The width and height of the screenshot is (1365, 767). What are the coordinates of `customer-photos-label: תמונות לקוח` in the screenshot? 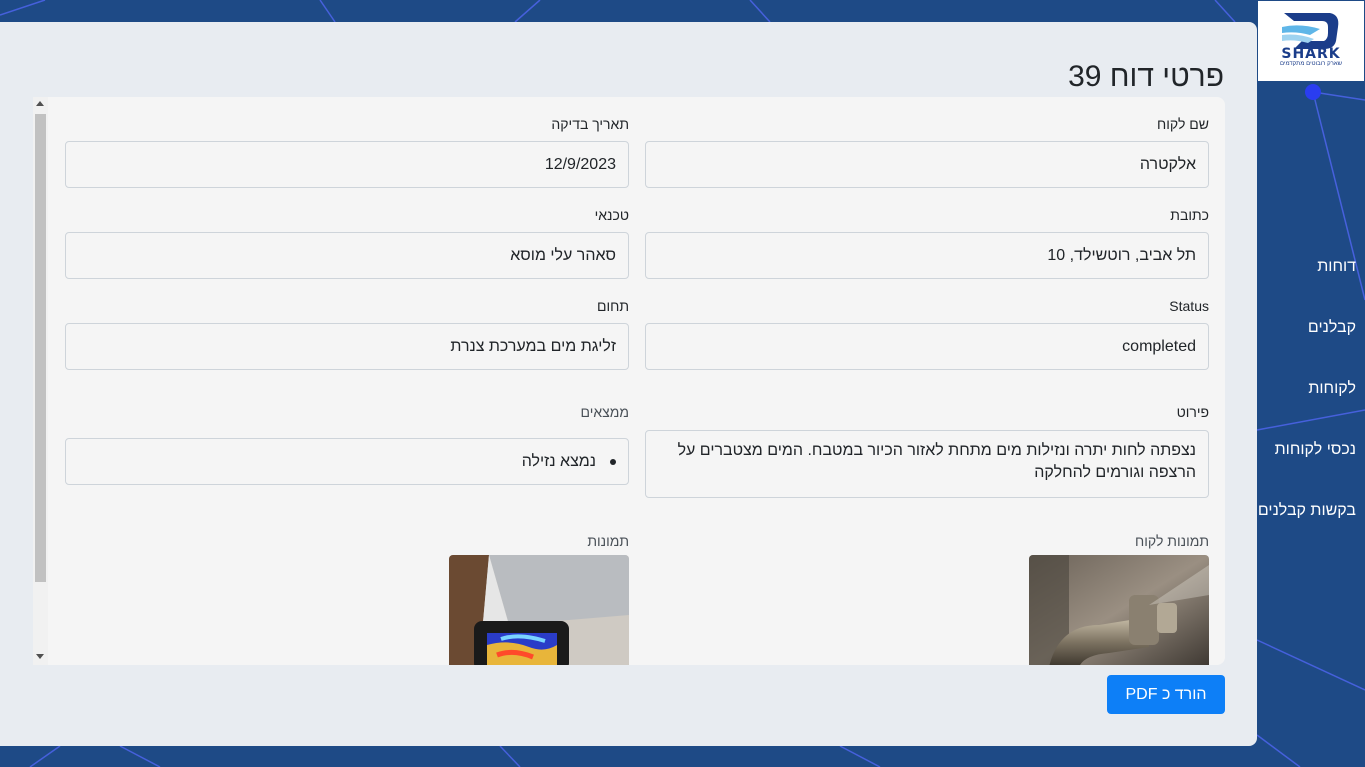 It's located at (1172, 541).